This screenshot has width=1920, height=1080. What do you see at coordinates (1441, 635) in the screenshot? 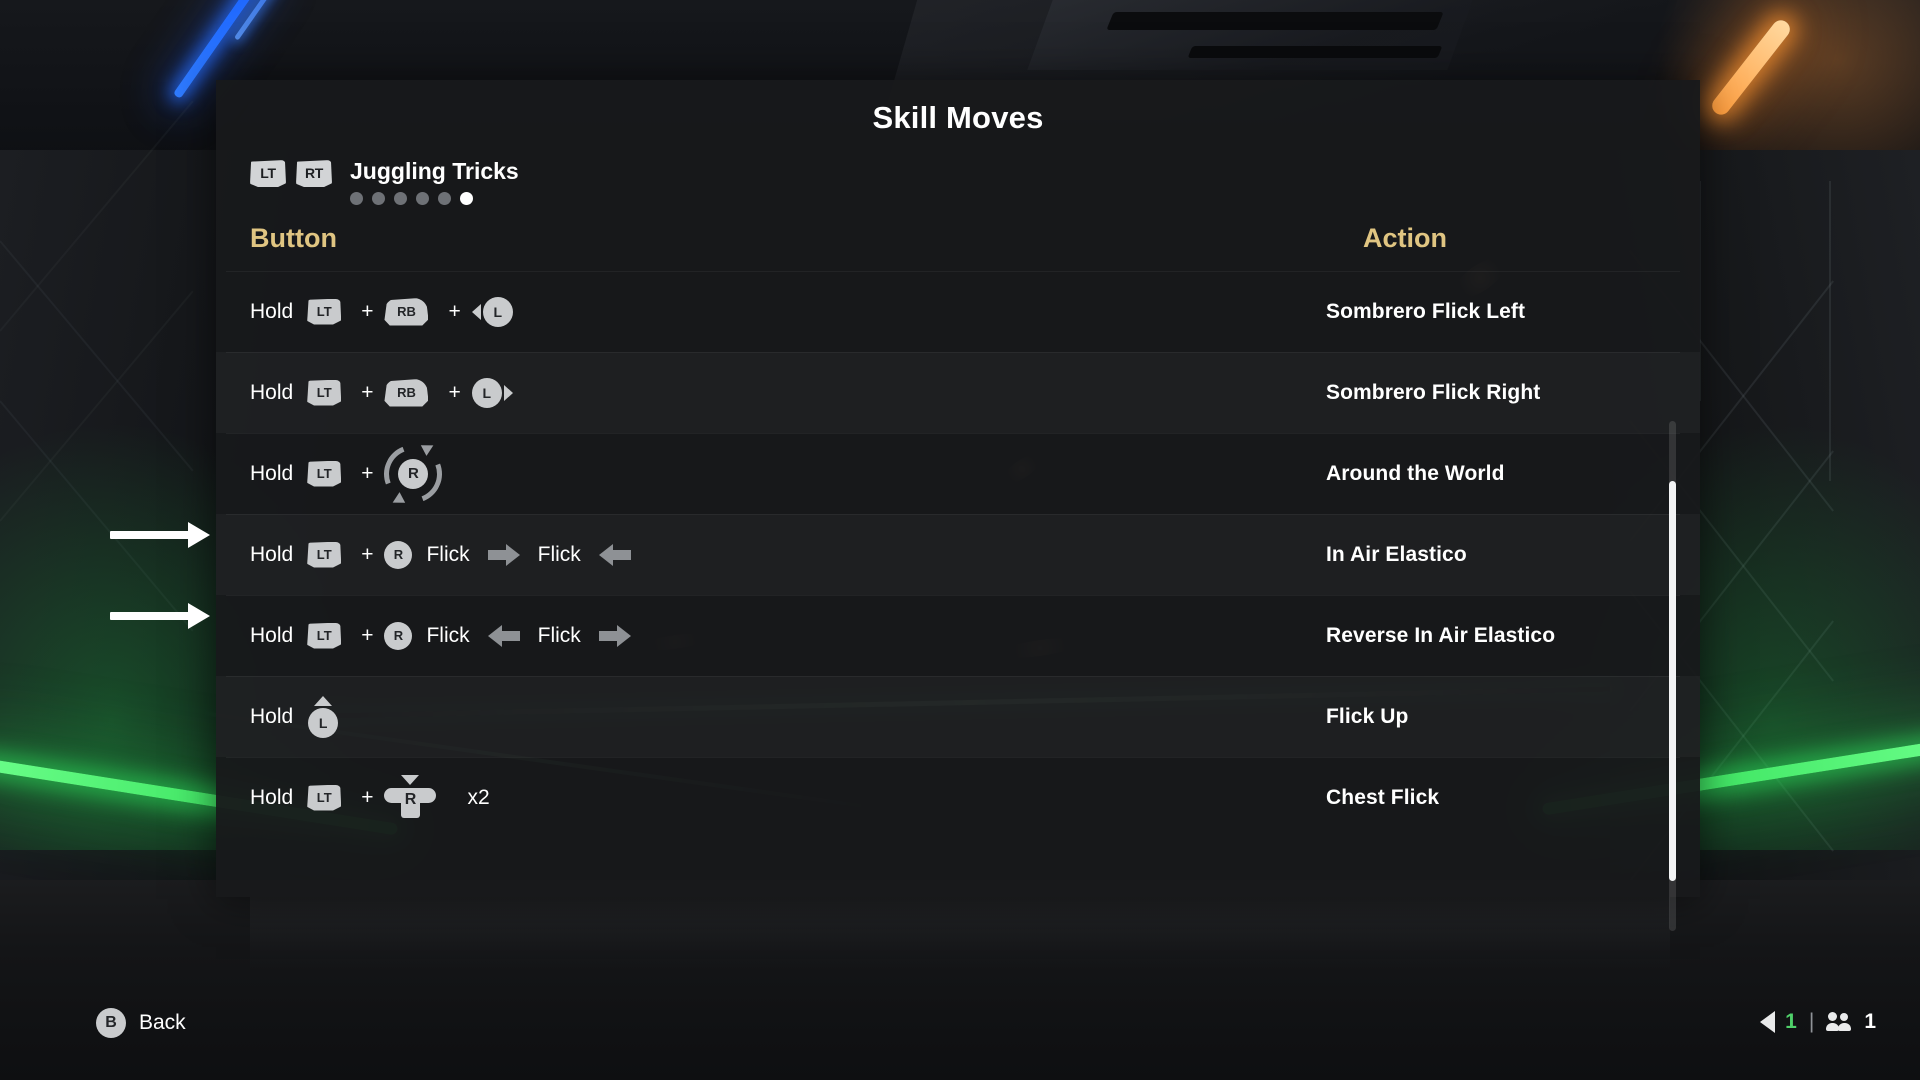
I see `action-name: Reverse In Air Elastico` at bounding box center [1441, 635].